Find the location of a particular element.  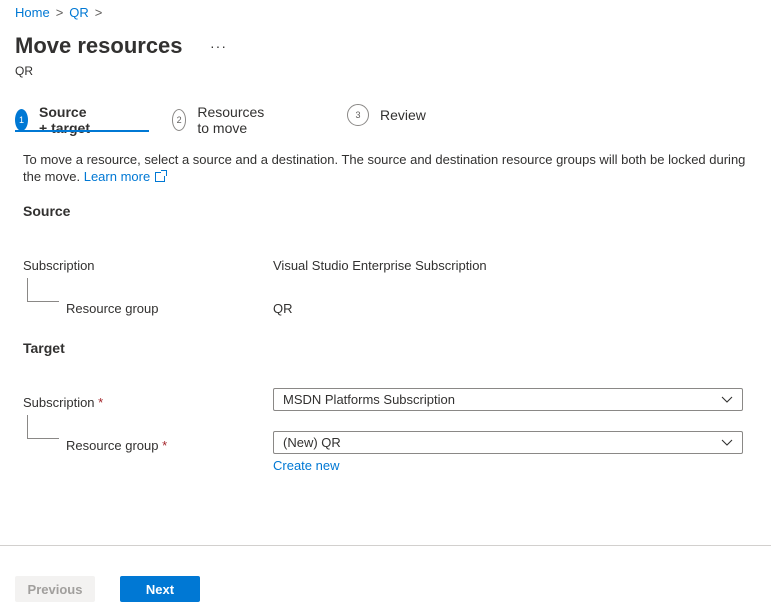

step-review: 3 Review is located at coordinates (386, 115).